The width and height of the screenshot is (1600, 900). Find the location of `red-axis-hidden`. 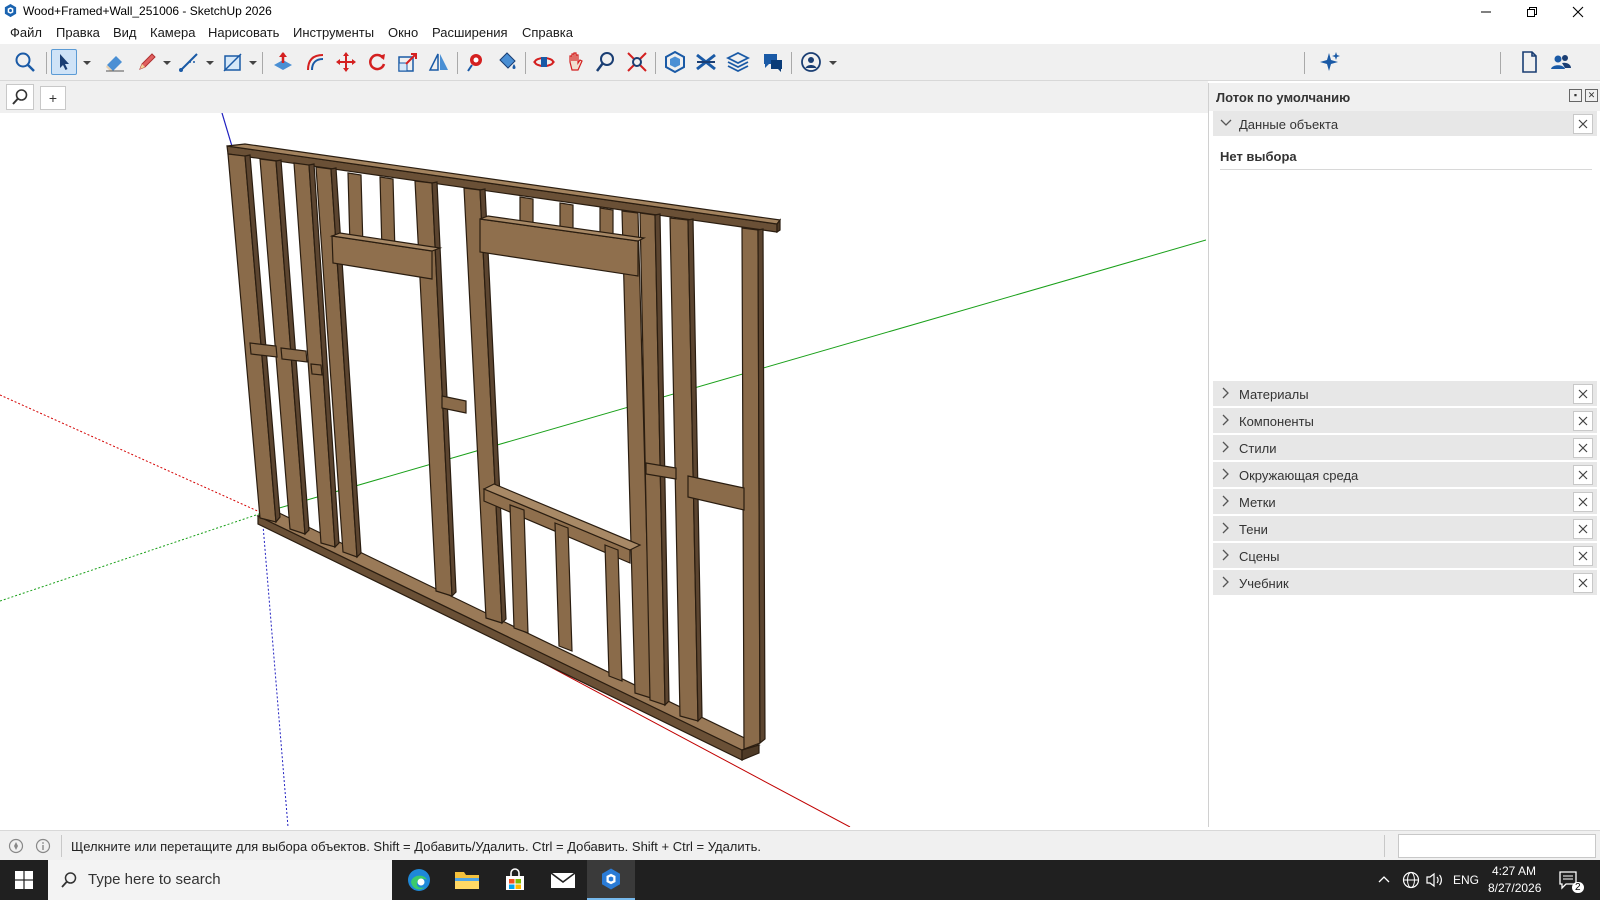

red-axis-hidden is located at coordinates (131, 454).